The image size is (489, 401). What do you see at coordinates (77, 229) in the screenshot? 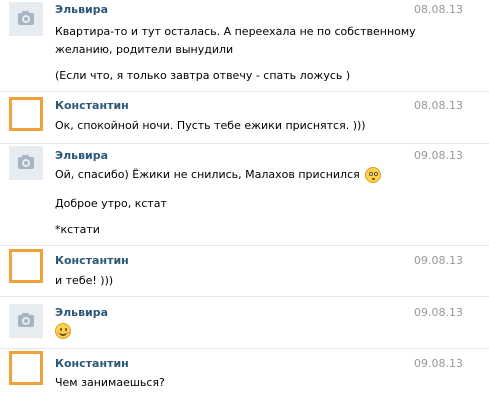
I see `message-text: *кстати` at bounding box center [77, 229].